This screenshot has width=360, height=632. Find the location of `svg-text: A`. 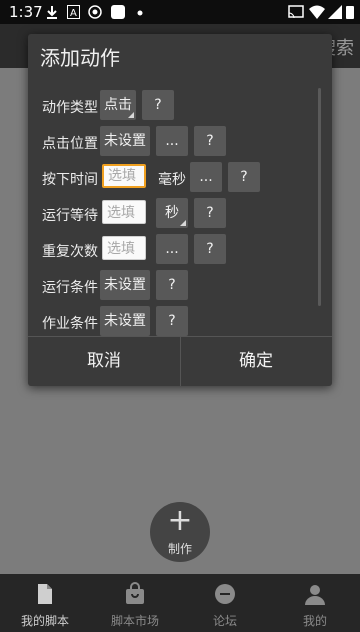

svg-text: A is located at coordinates (73, 13).